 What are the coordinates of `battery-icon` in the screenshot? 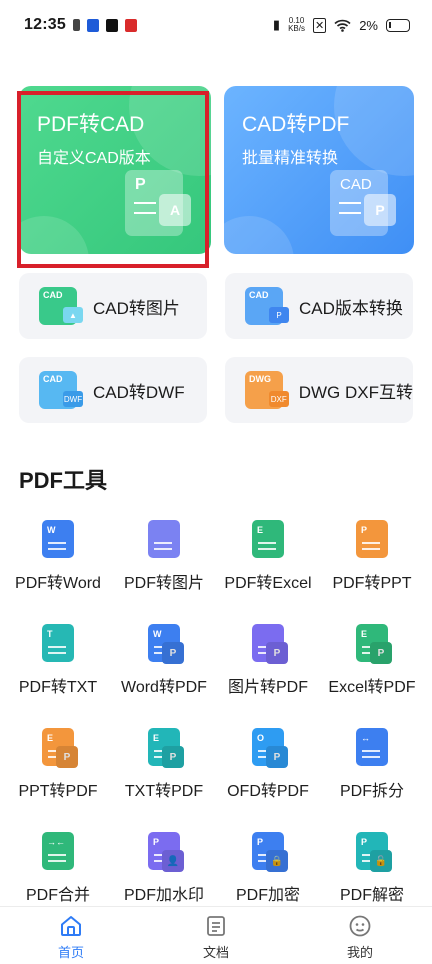 It's located at (398, 25).